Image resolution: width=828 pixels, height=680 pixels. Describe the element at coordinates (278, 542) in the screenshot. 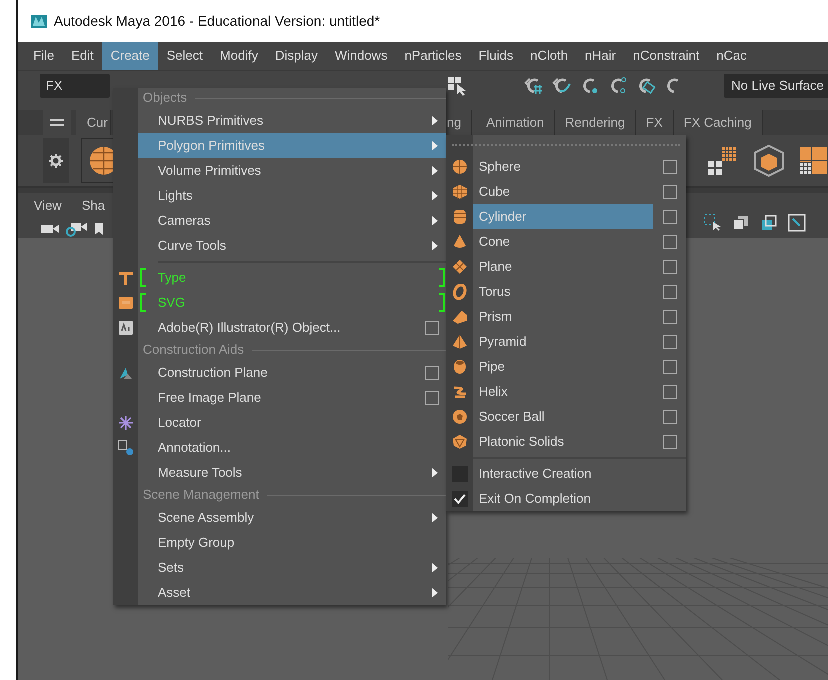

I see `menu-item: Empty Group` at that location.